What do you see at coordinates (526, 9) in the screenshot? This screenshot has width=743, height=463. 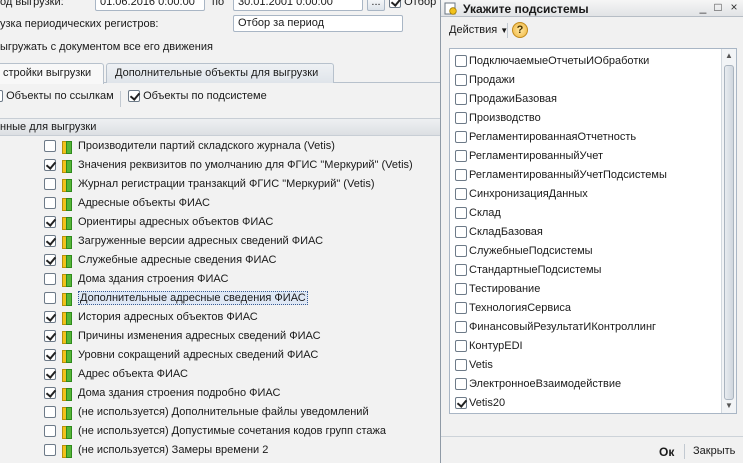 I see `dialog-title: Укажите подсистемы` at bounding box center [526, 9].